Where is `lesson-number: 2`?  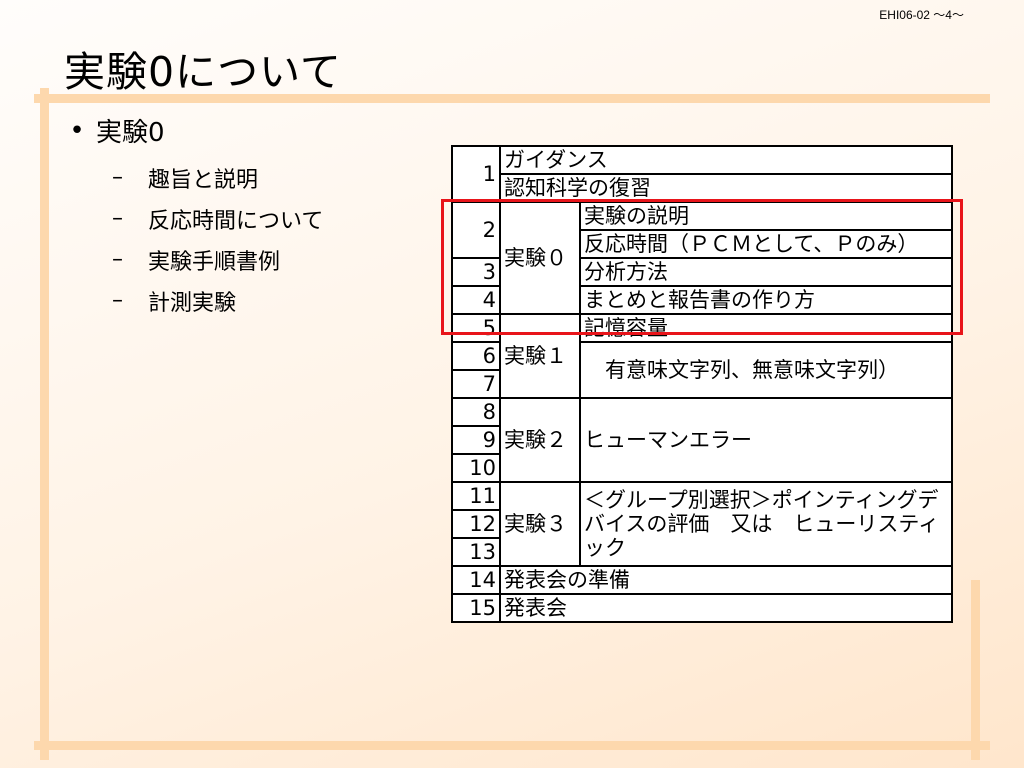
lesson-number: 2 is located at coordinates (476, 230).